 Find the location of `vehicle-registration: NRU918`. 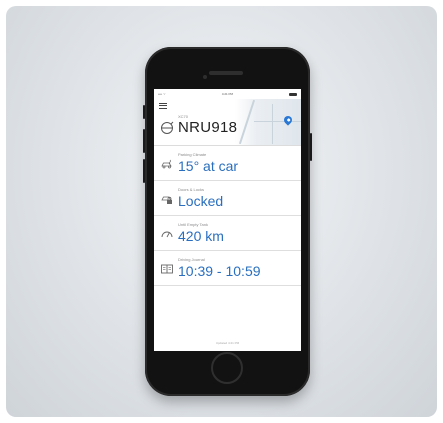

vehicle-registration: NRU918 is located at coordinates (208, 127).